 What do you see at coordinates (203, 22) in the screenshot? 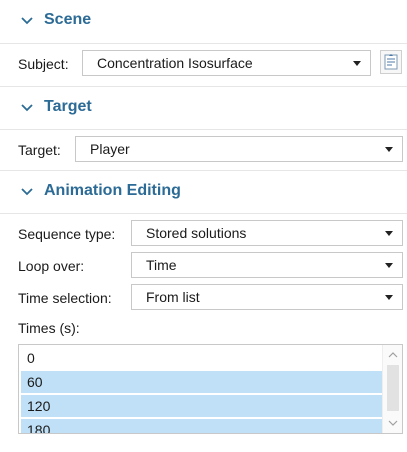
I see `scene-section-header: Scene` at bounding box center [203, 22].